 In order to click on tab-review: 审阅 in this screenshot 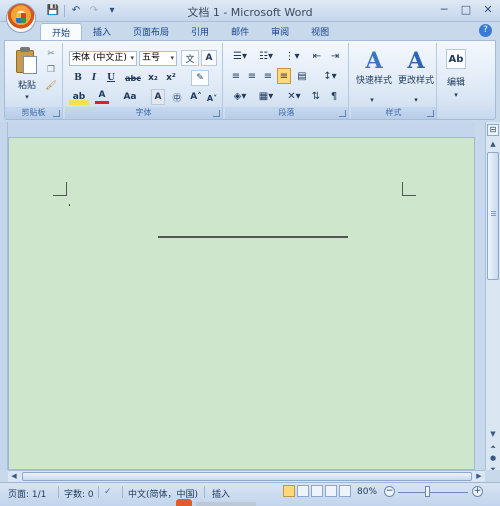, I will do `click(280, 31)`.